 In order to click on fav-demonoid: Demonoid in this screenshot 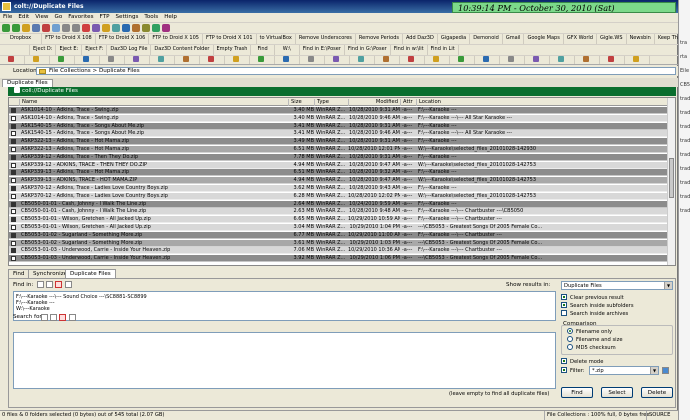, I will do `click(486, 39)`.